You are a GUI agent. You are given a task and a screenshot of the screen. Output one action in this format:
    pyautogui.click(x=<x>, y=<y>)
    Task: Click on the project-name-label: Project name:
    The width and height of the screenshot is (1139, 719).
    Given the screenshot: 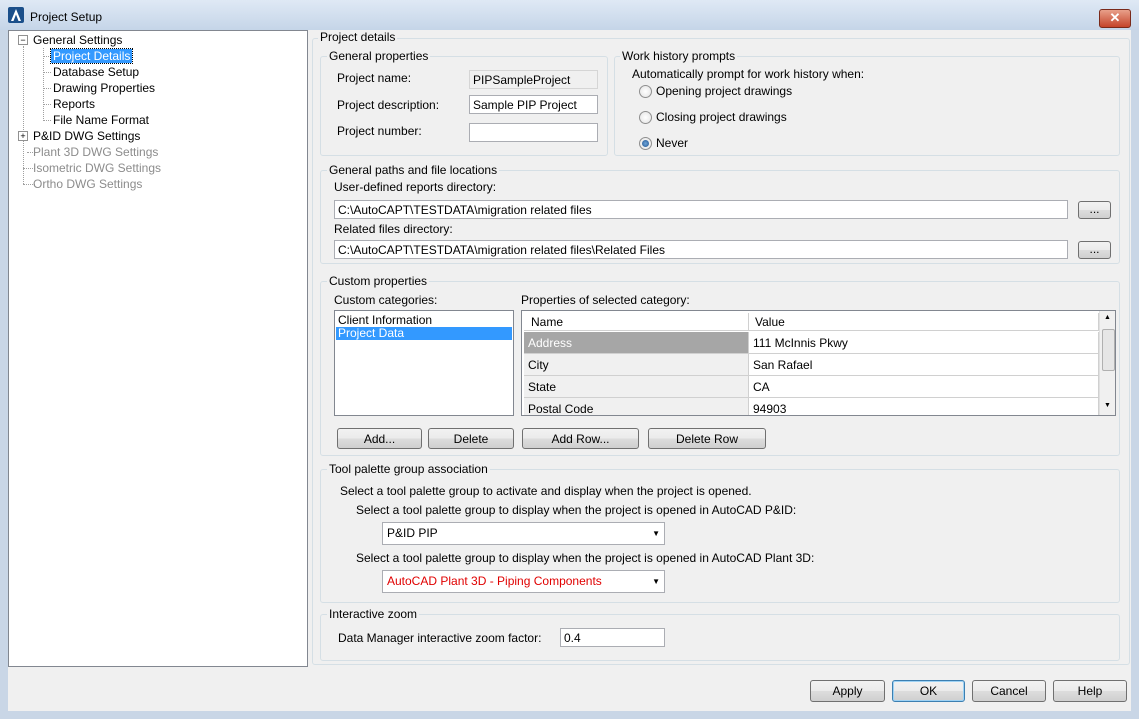 What is the action you would take?
    pyautogui.click(x=374, y=78)
    